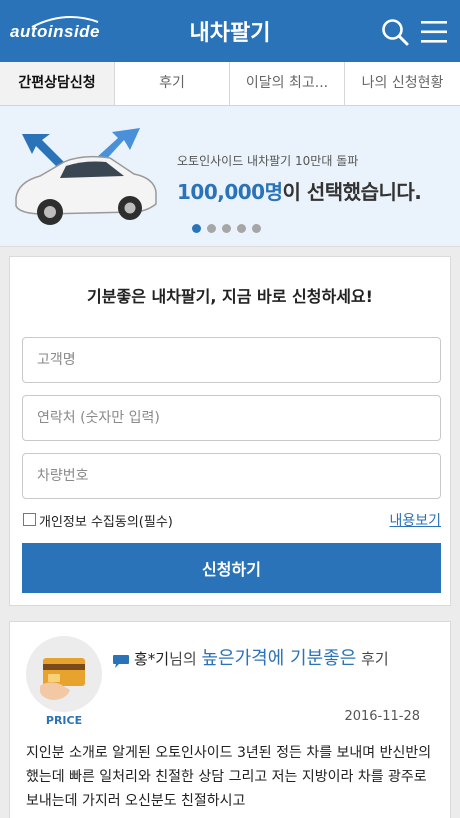 This screenshot has width=460, height=818. What do you see at coordinates (375, 659) in the screenshot?
I see `review-tail: 후기` at bounding box center [375, 659].